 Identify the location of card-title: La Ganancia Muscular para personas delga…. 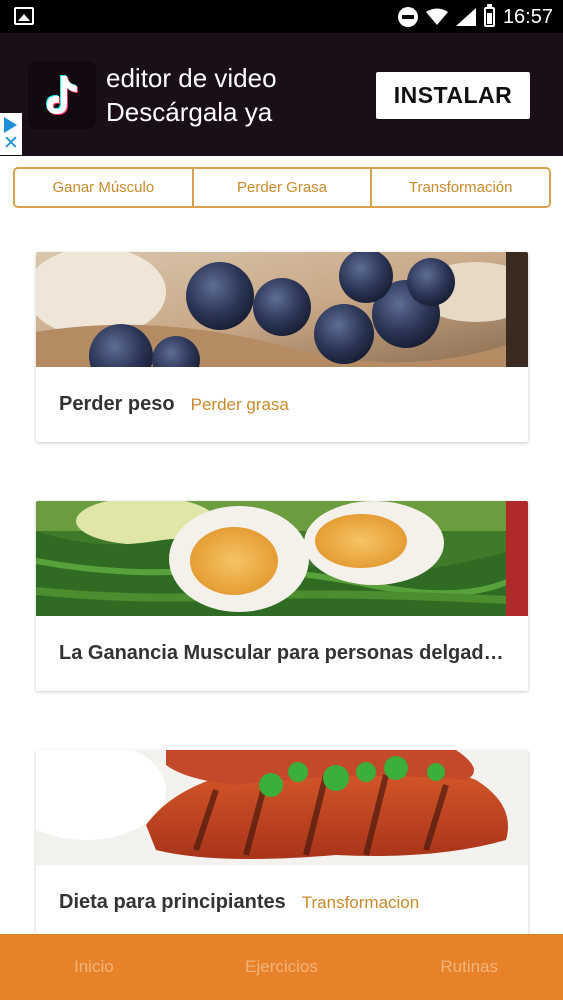
(282, 653).